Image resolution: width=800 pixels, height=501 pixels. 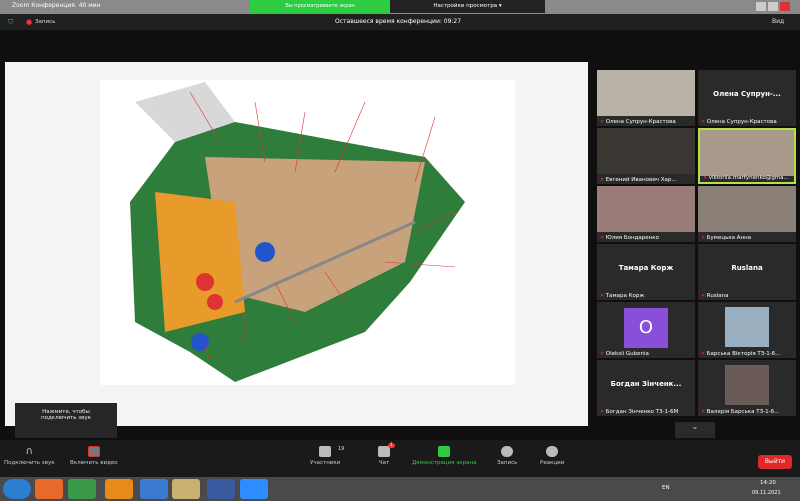 I want to click on chat-badge: 1, so click(x=391, y=445).